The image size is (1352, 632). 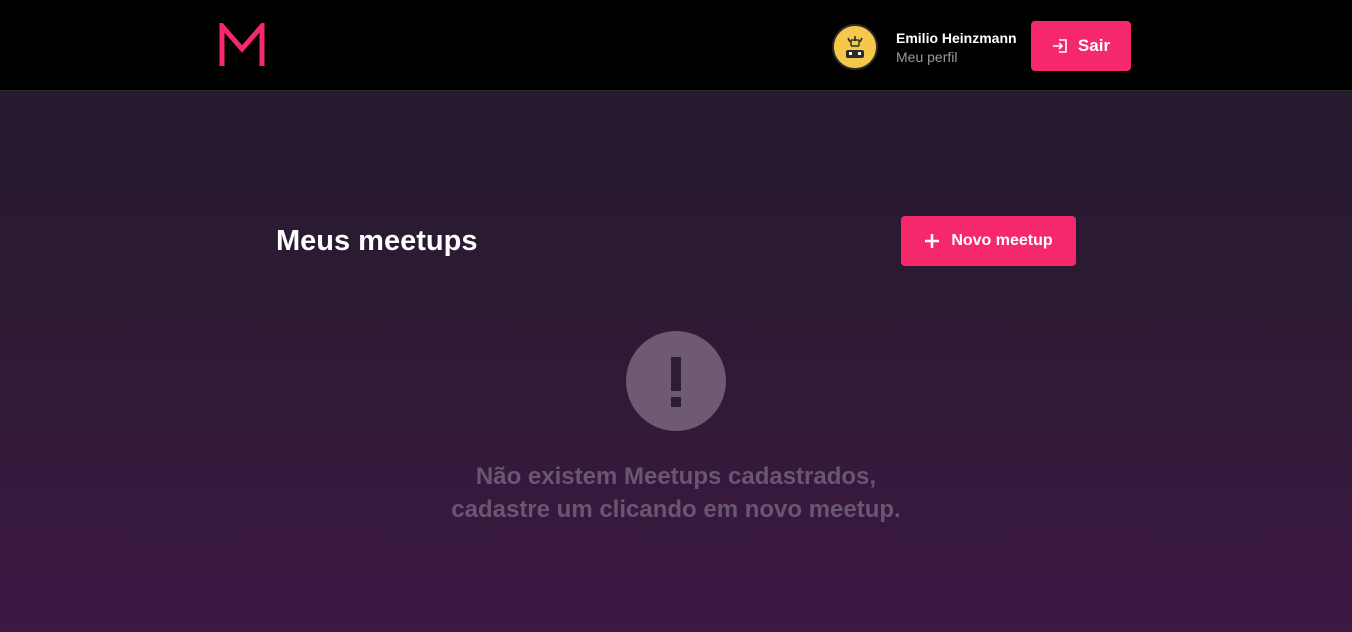 What do you see at coordinates (377, 241) in the screenshot?
I see `page-title: Meus meetups` at bounding box center [377, 241].